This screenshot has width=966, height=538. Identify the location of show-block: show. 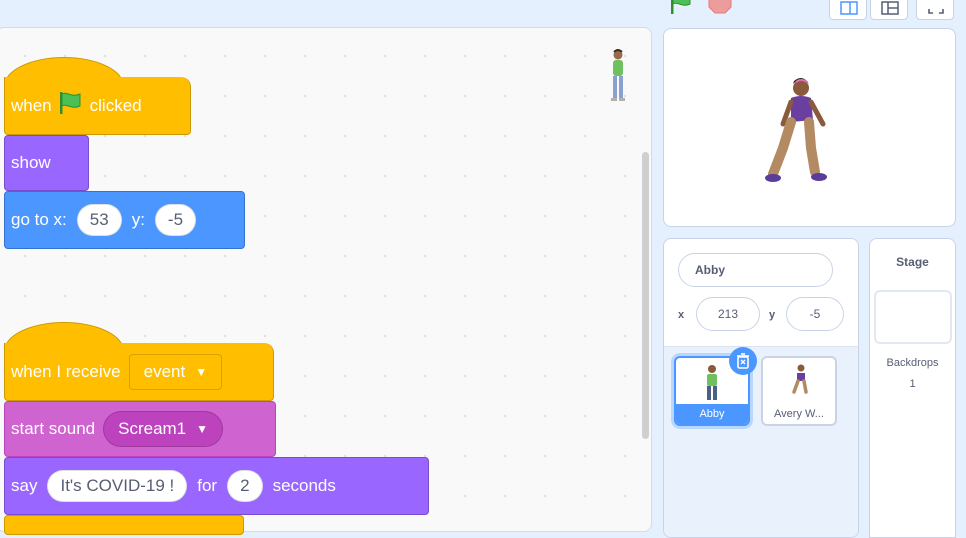
(46, 163).